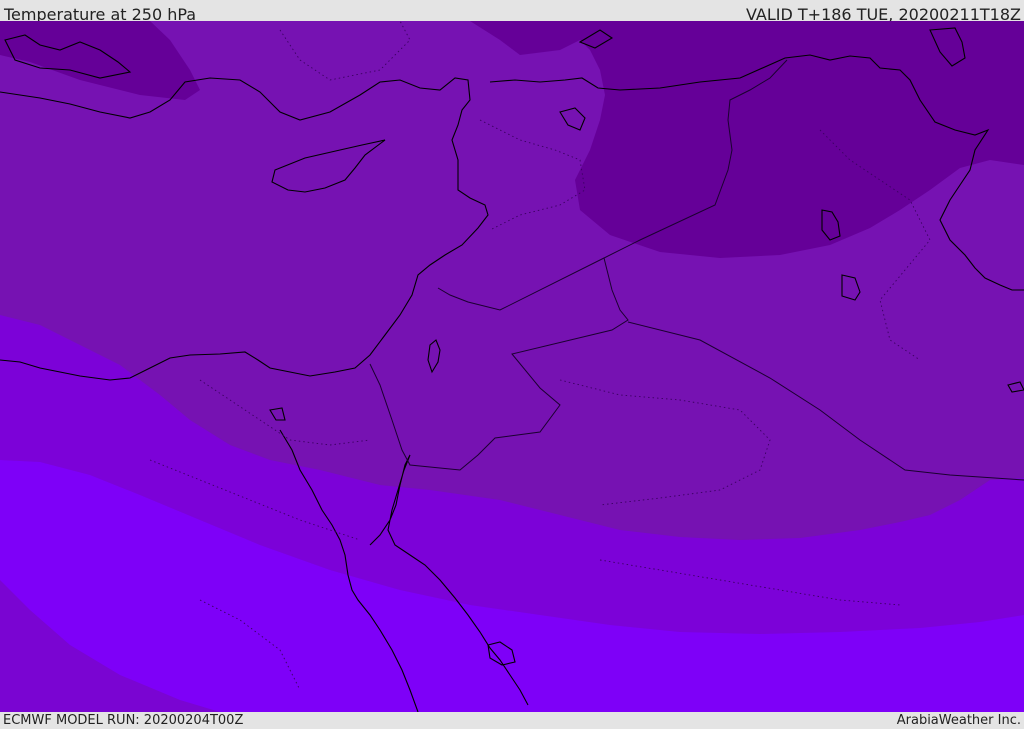 This screenshot has height=729, width=1024. I want to click on credit-label: ArabiaWeather Inc., so click(958, 720).